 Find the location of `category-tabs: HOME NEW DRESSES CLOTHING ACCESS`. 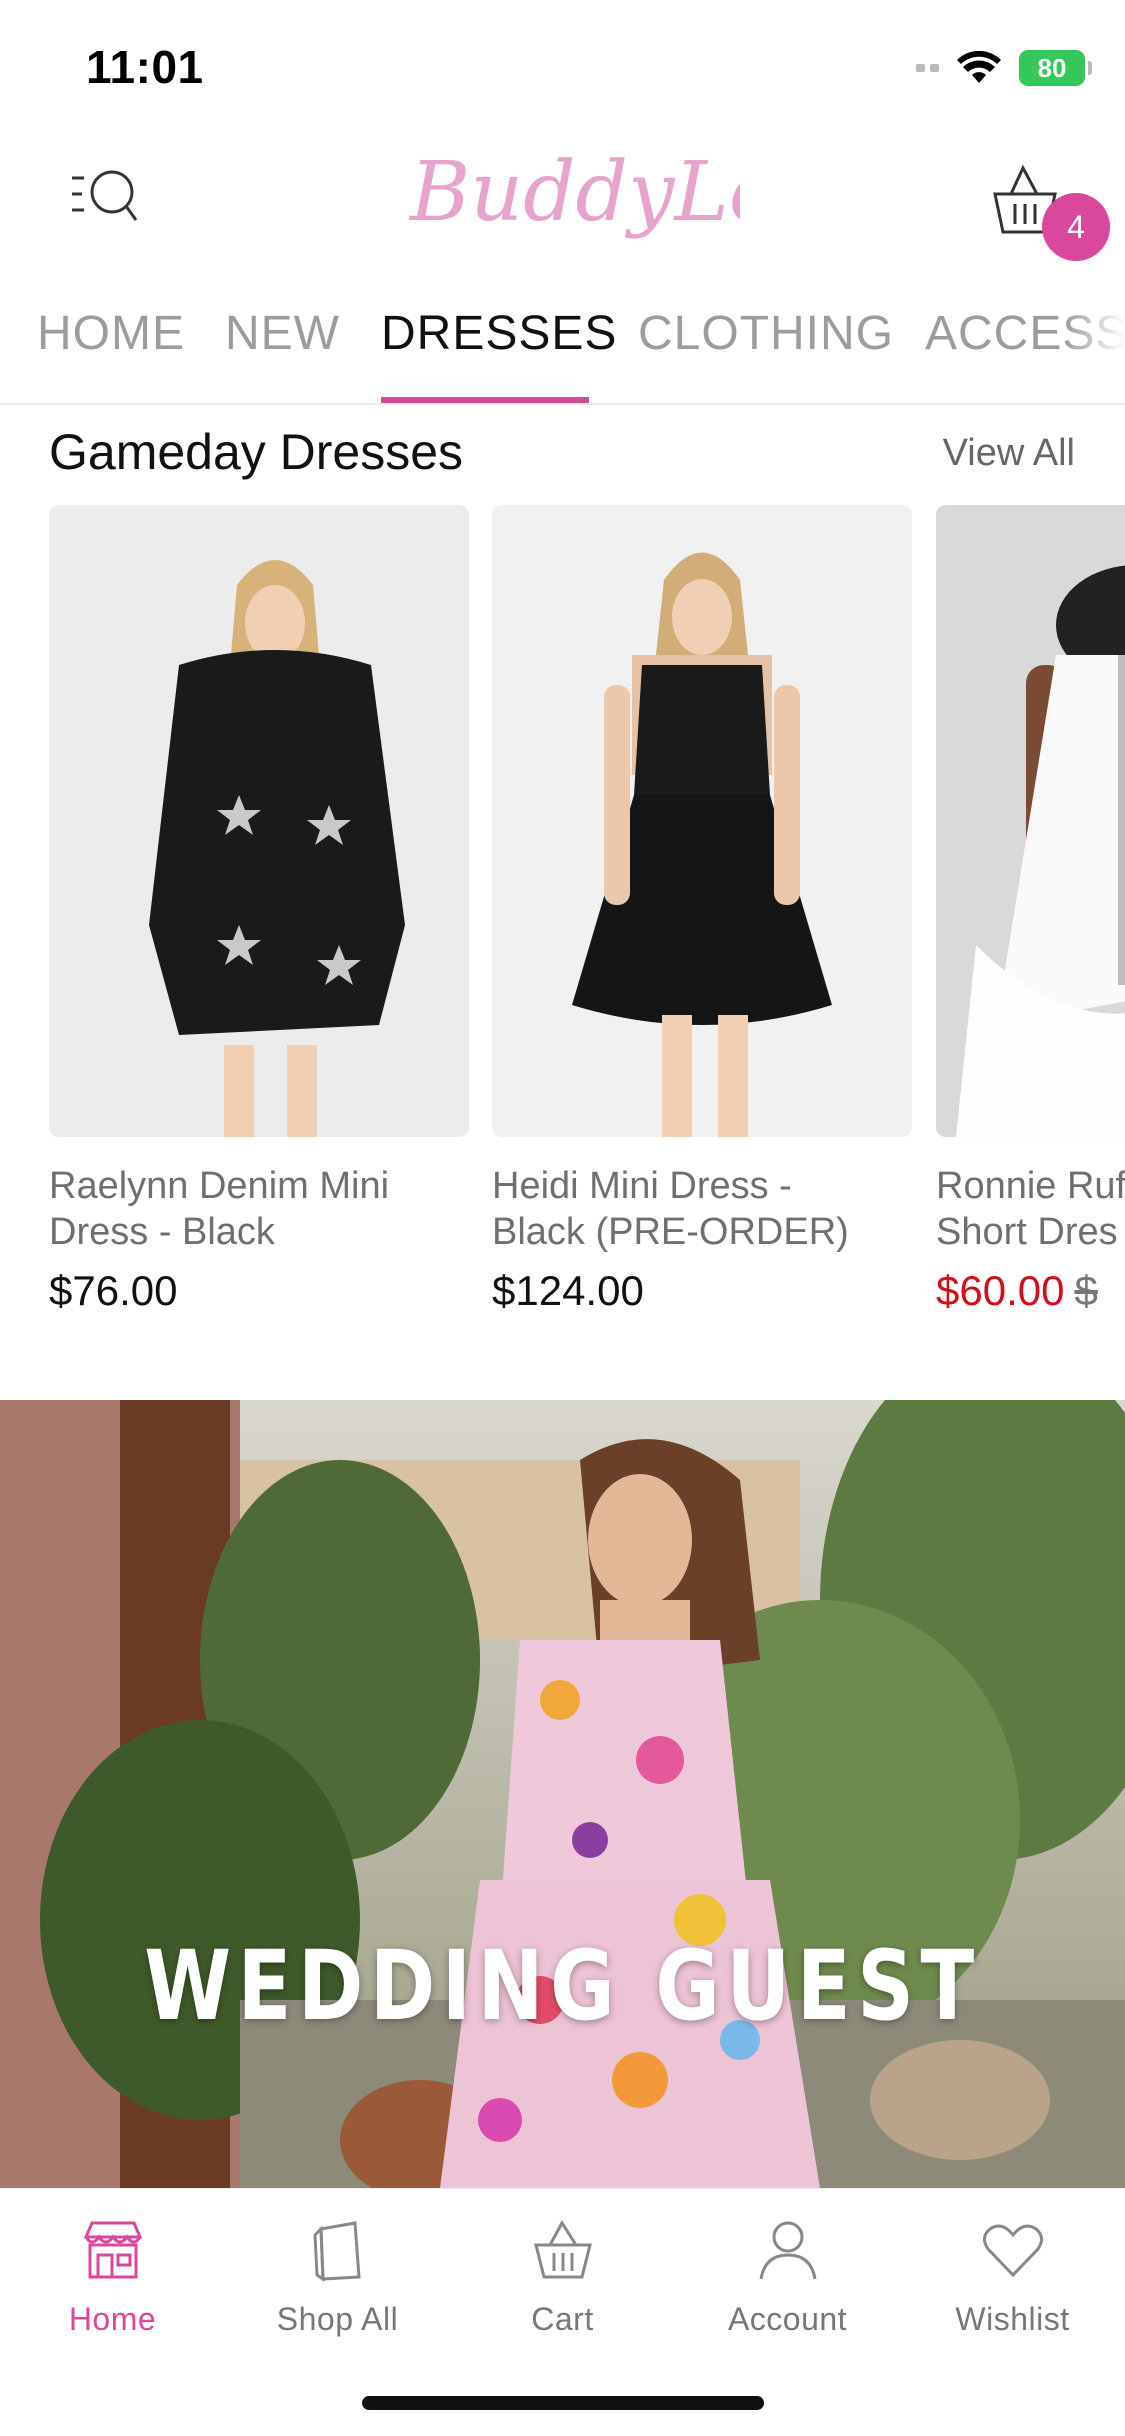

category-tabs: HOME NEW DRESSES CLOTHING ACCESS is located at coordinates (562, 347).